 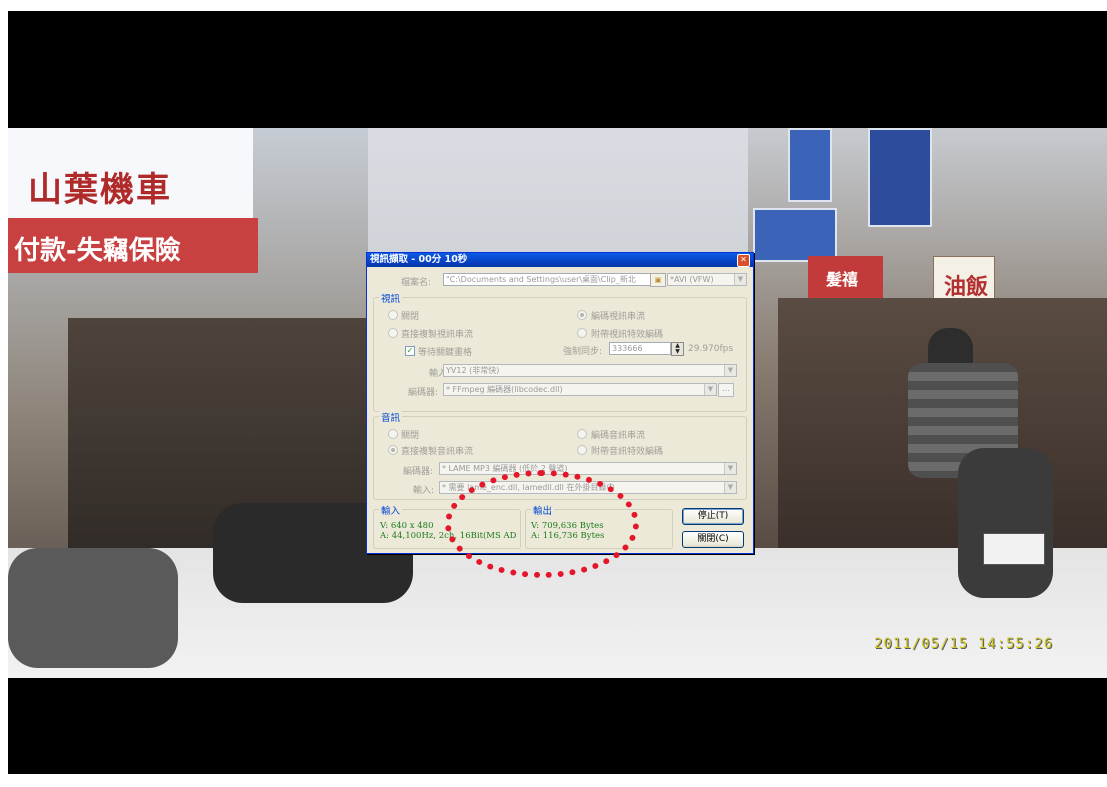 I want to click on dialog-titlebar: 視訊擷取 - 00分 10秒 ✕, so click(x=560, y=260).